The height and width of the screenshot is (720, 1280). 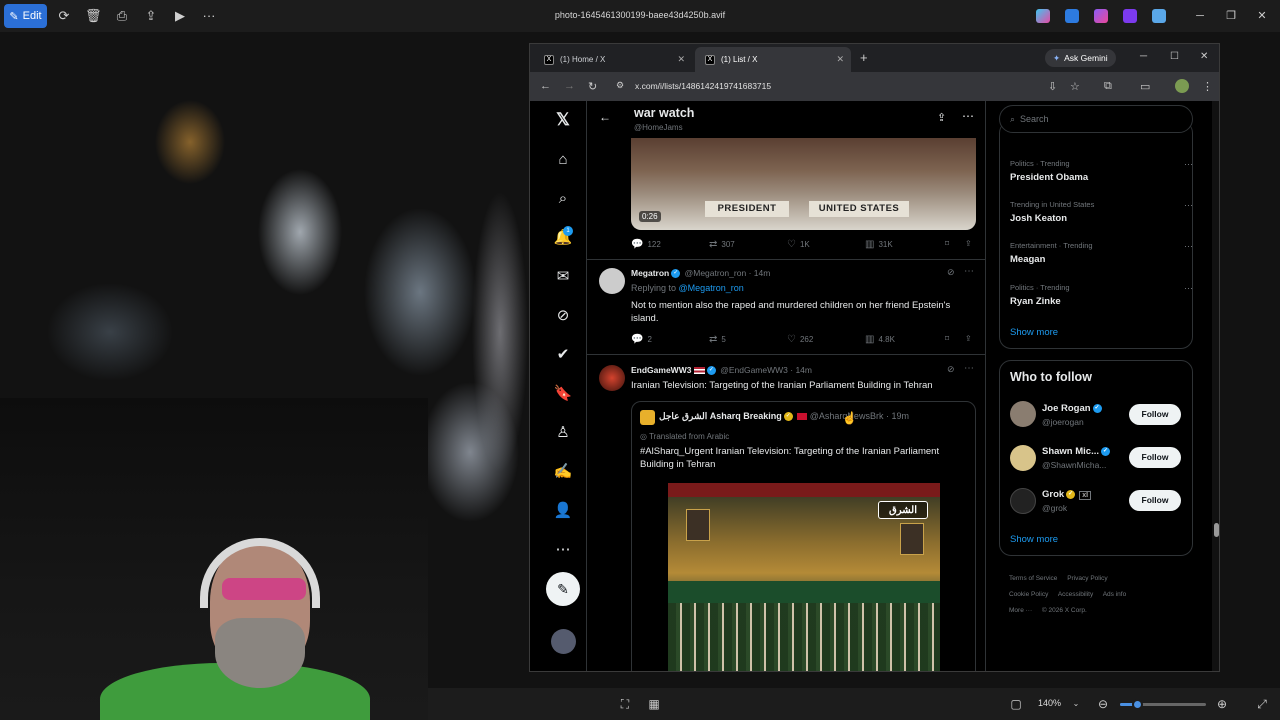 I want to click on reply-button: 💬 2, so click(x=641, y=339).